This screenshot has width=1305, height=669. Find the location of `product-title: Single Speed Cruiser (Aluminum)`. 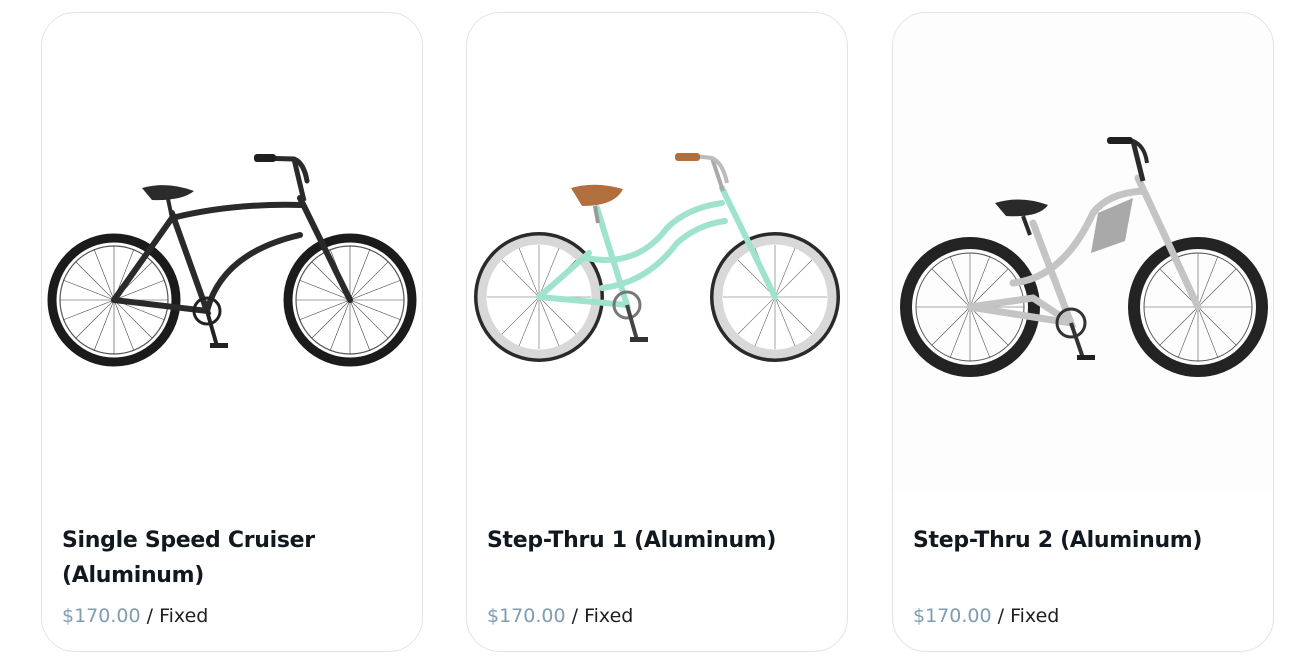

product-title: Single Speed Cruiser (Aluminum) is located at coordinates (232, 558).